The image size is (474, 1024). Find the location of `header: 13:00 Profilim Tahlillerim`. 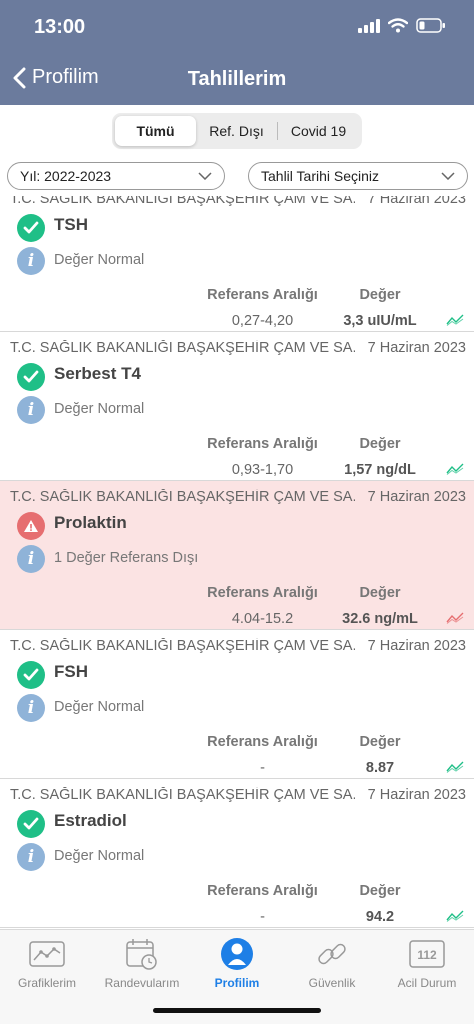

header: 13:00 Profilim Tahlillerim is located at coordinates (237, 52).